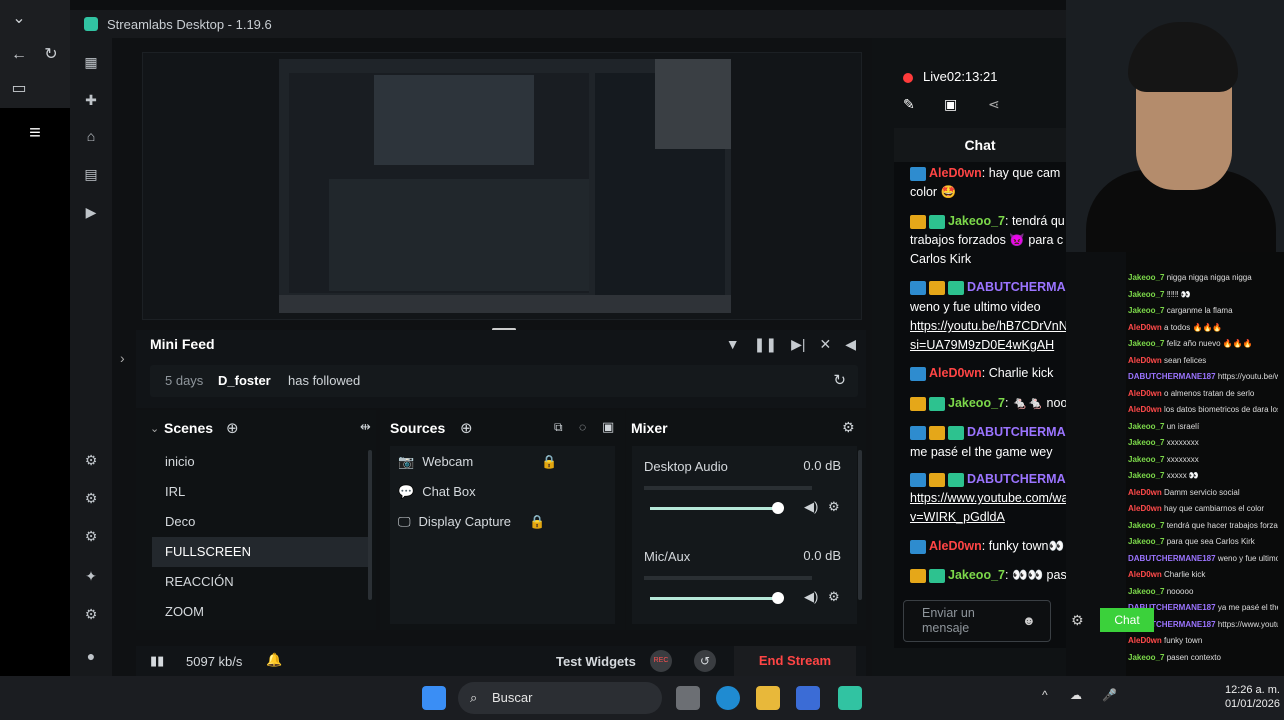 This screenshot has height=720, width=1284. Describe the element at coordinates (825, 344) in the screenshot. I see `mute-alerts-icon: ✕` at that location.